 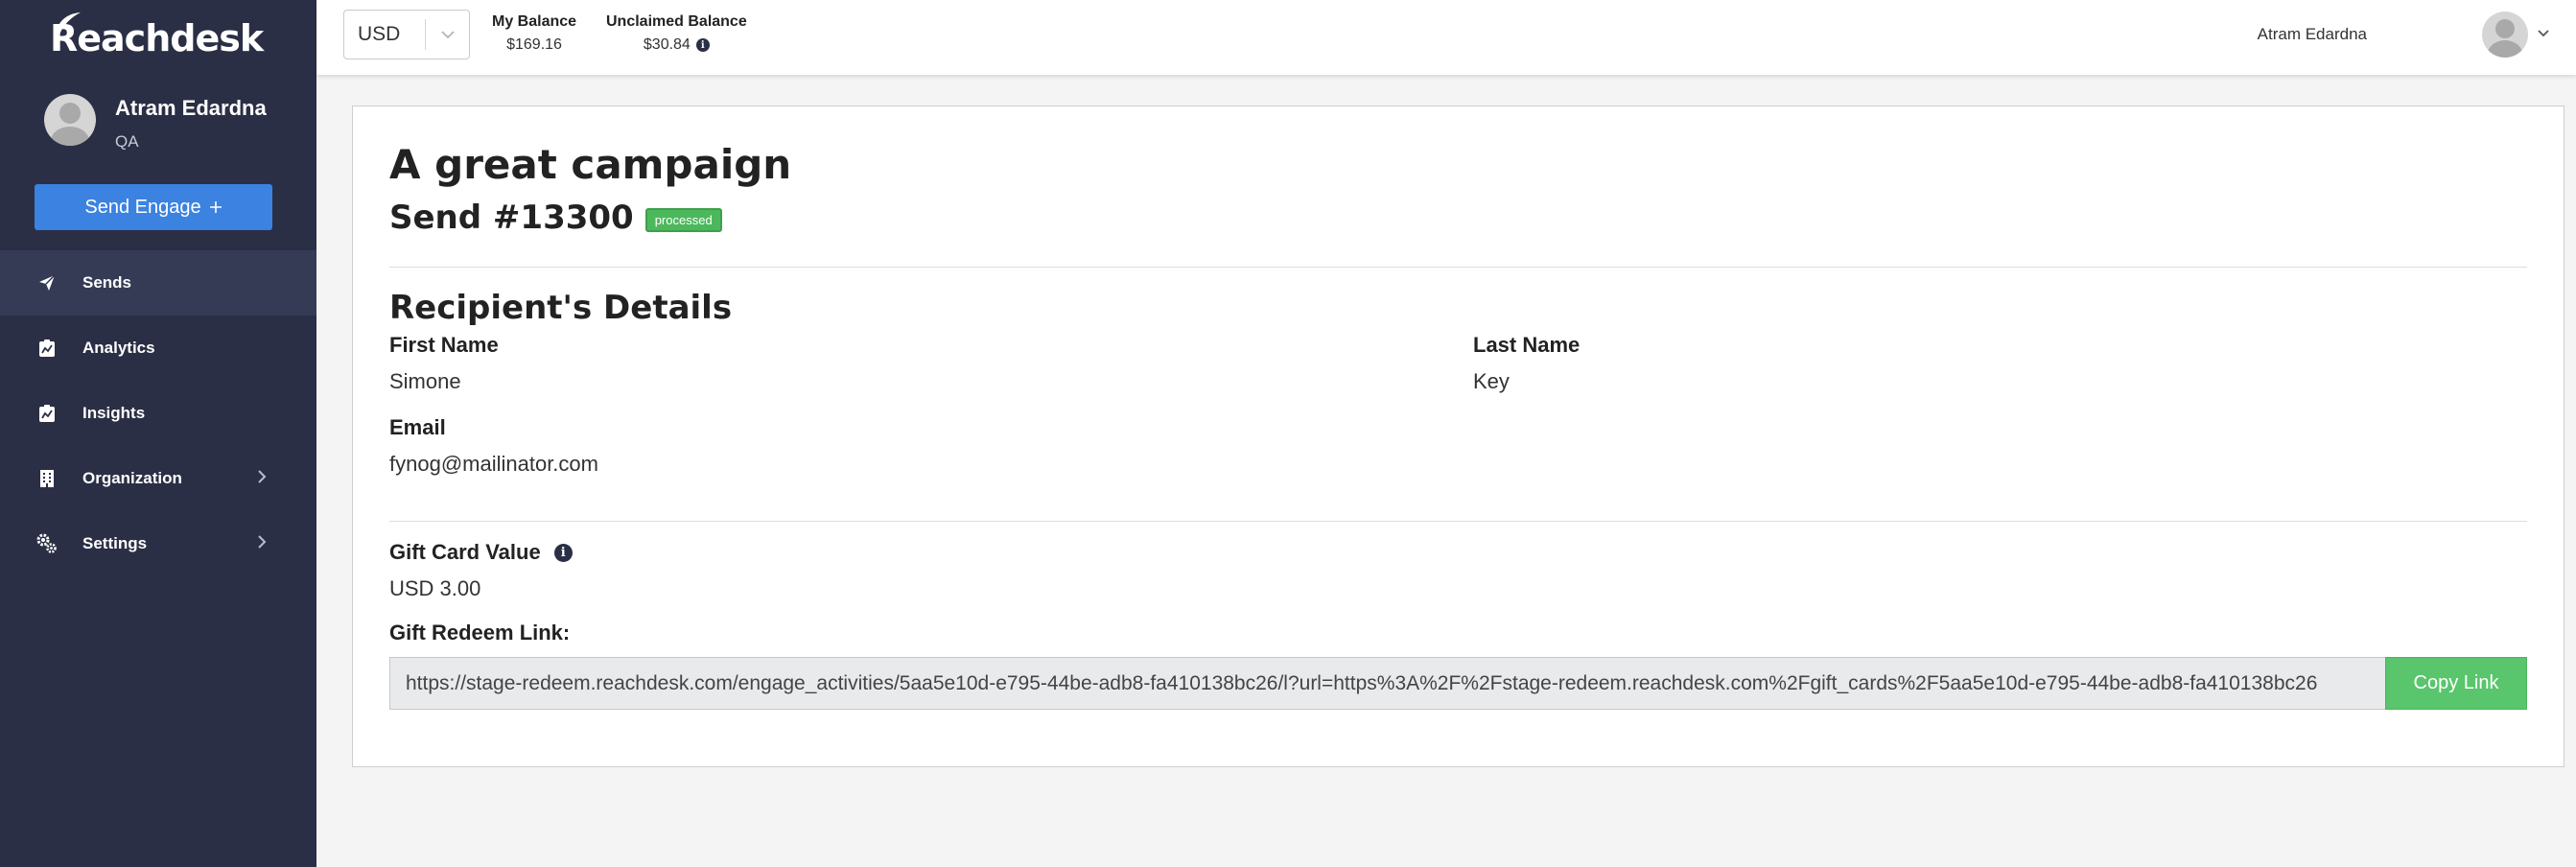 What do you see at coordinates (158, 348) in the screenshot?
I see `sidebar-item-analytics: Analytics` at bounding box center [158, 348].